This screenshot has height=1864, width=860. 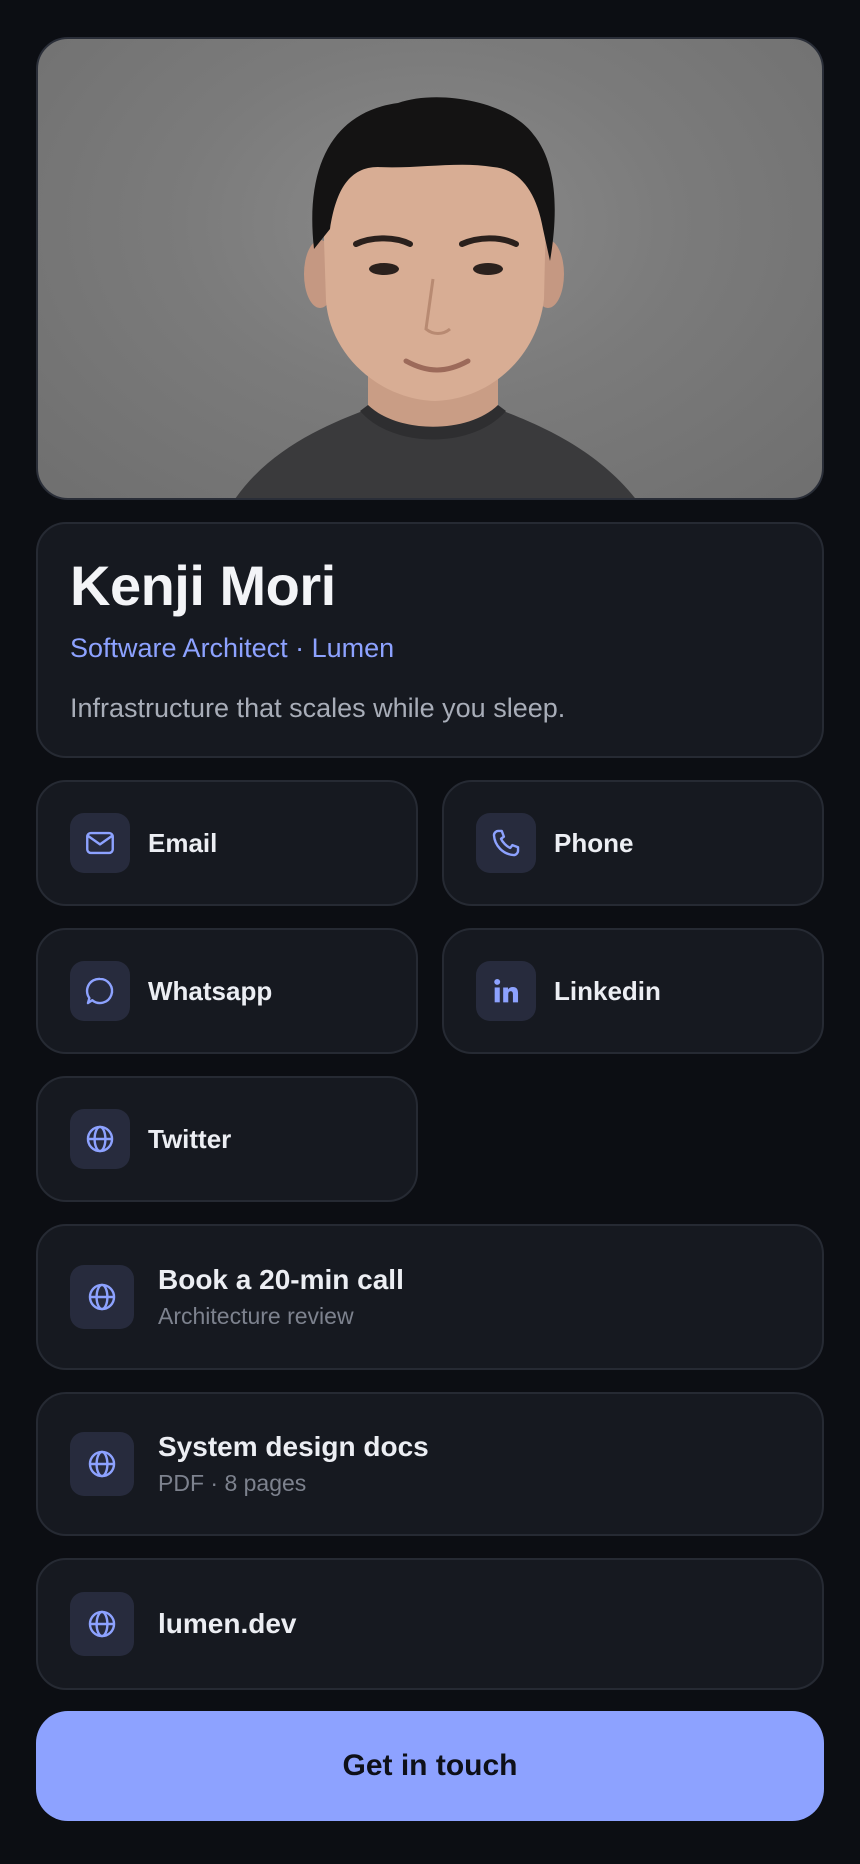 I want to click on email-button: Email, so click(x=227, y=843).